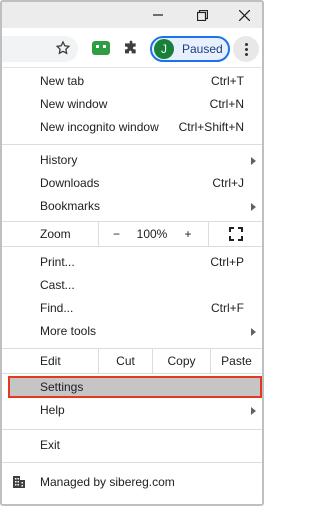 Image resolution: width=320 pixels, height=506 pixels. I want to click on menu-item-settings: Settings, so click(132, 387).